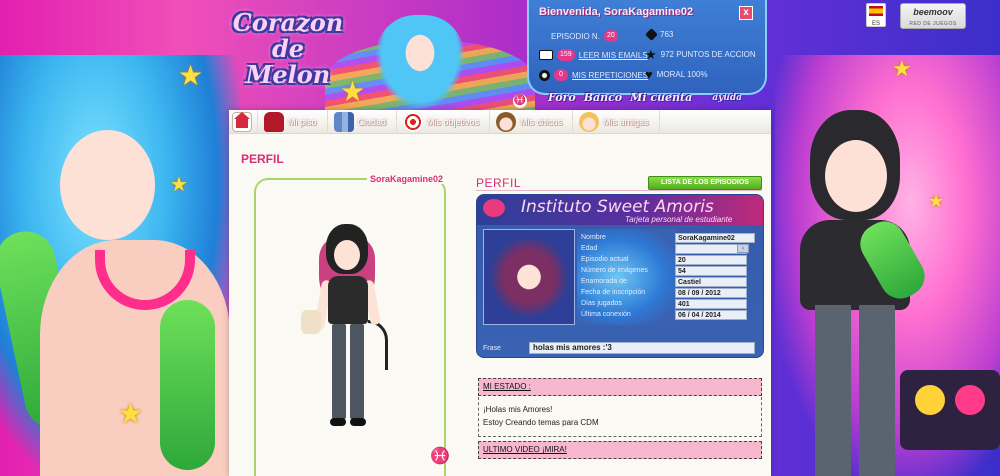 Image resolution: width=1000 pixels, height=476 pixels. What do you see at coordinates (711, 293) in the screenshot?
I see `field-value: 08 / 09 / 2012` at bounding box center [711, 293].